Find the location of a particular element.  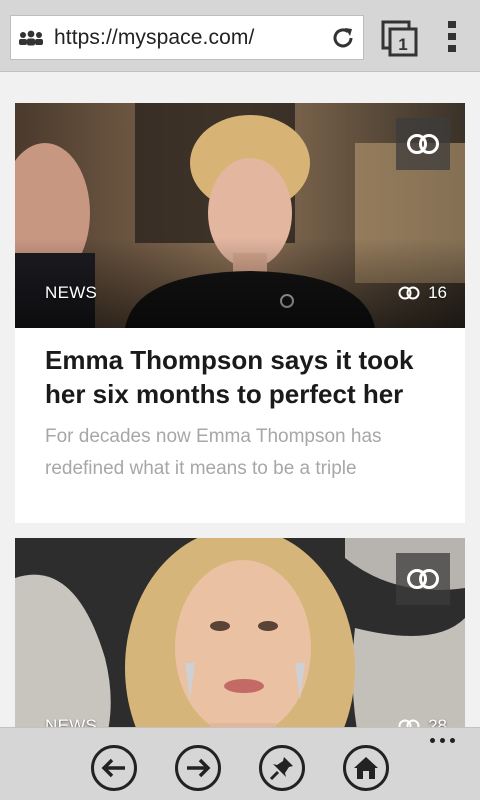

pin-button is located at coordinates (282, 768).